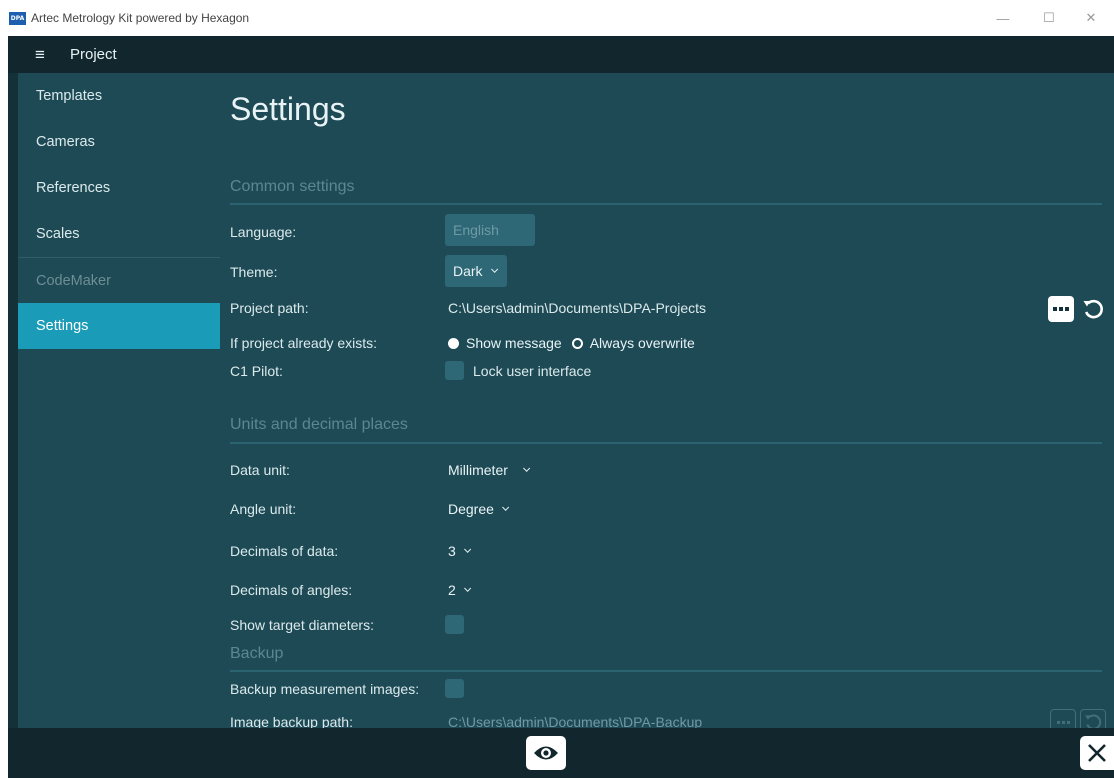 This screenshot has height=778, width=1114. What do you see at coordinates (453, 343) in the screenshot?
I see `show-message-radio` at bounding box center [453, 343].